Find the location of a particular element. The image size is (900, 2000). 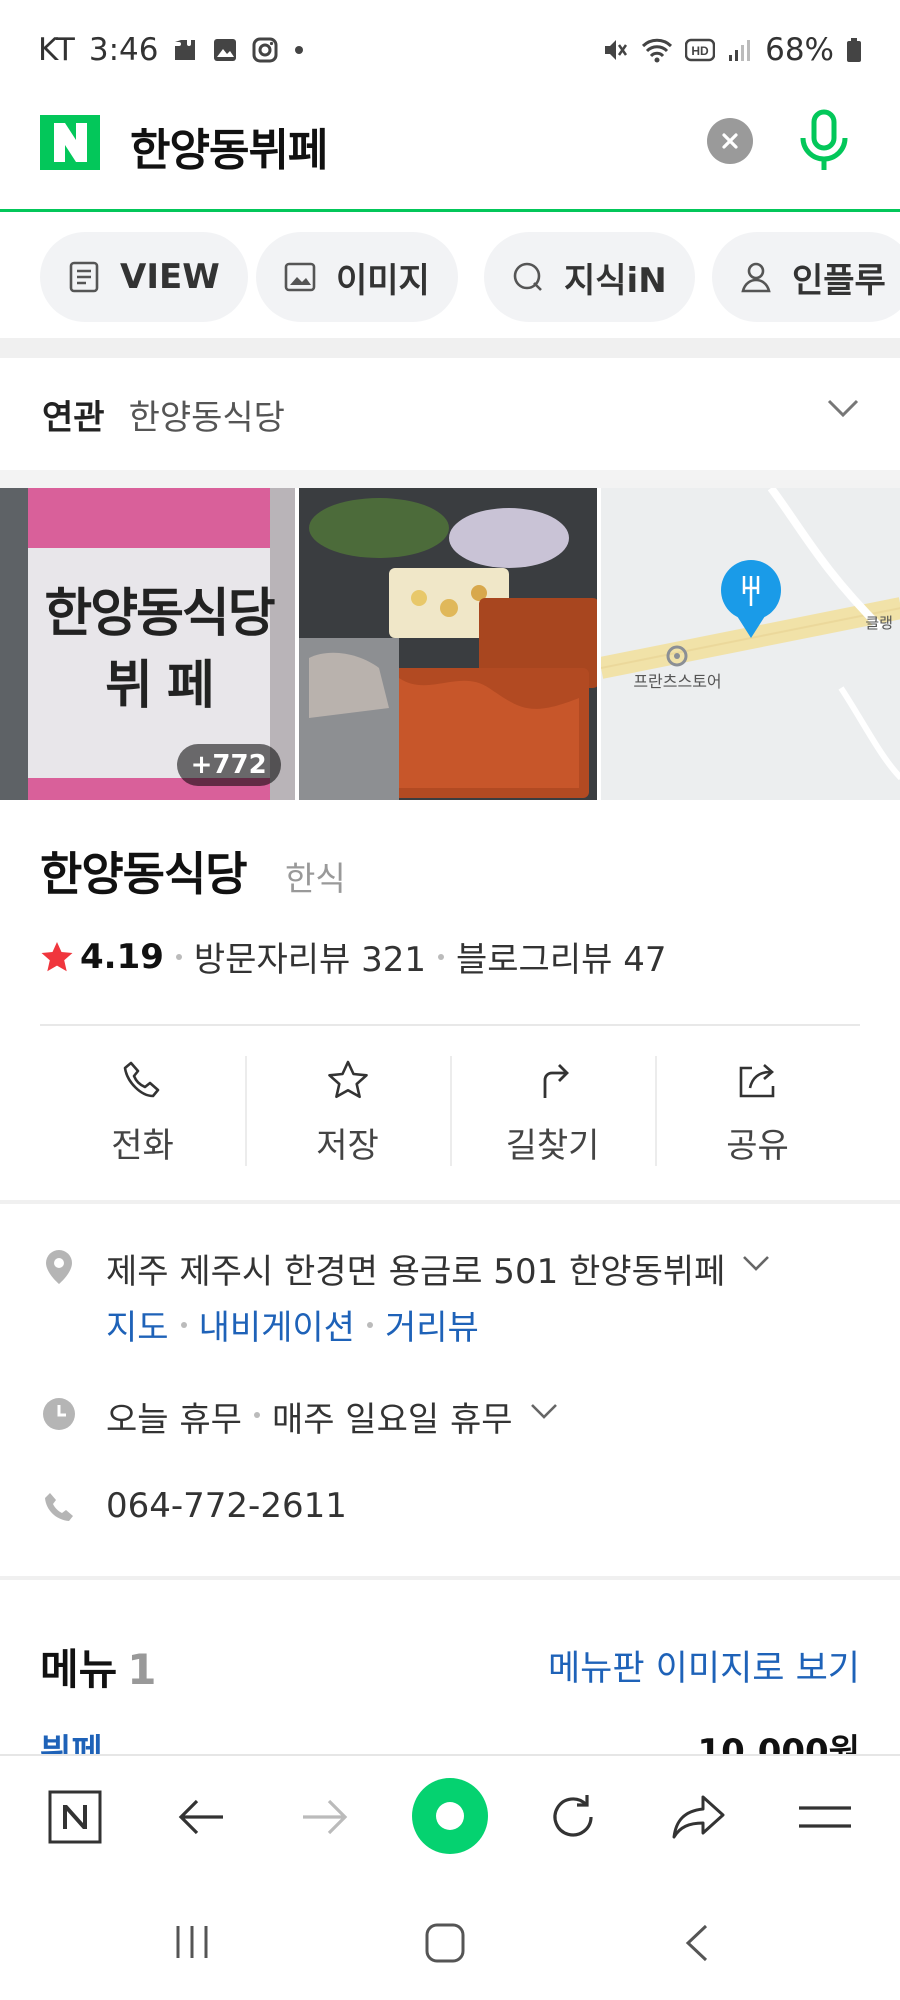

map-thumbnail: 프란츠스토어 클랭 is located at coordinates (750, 644).